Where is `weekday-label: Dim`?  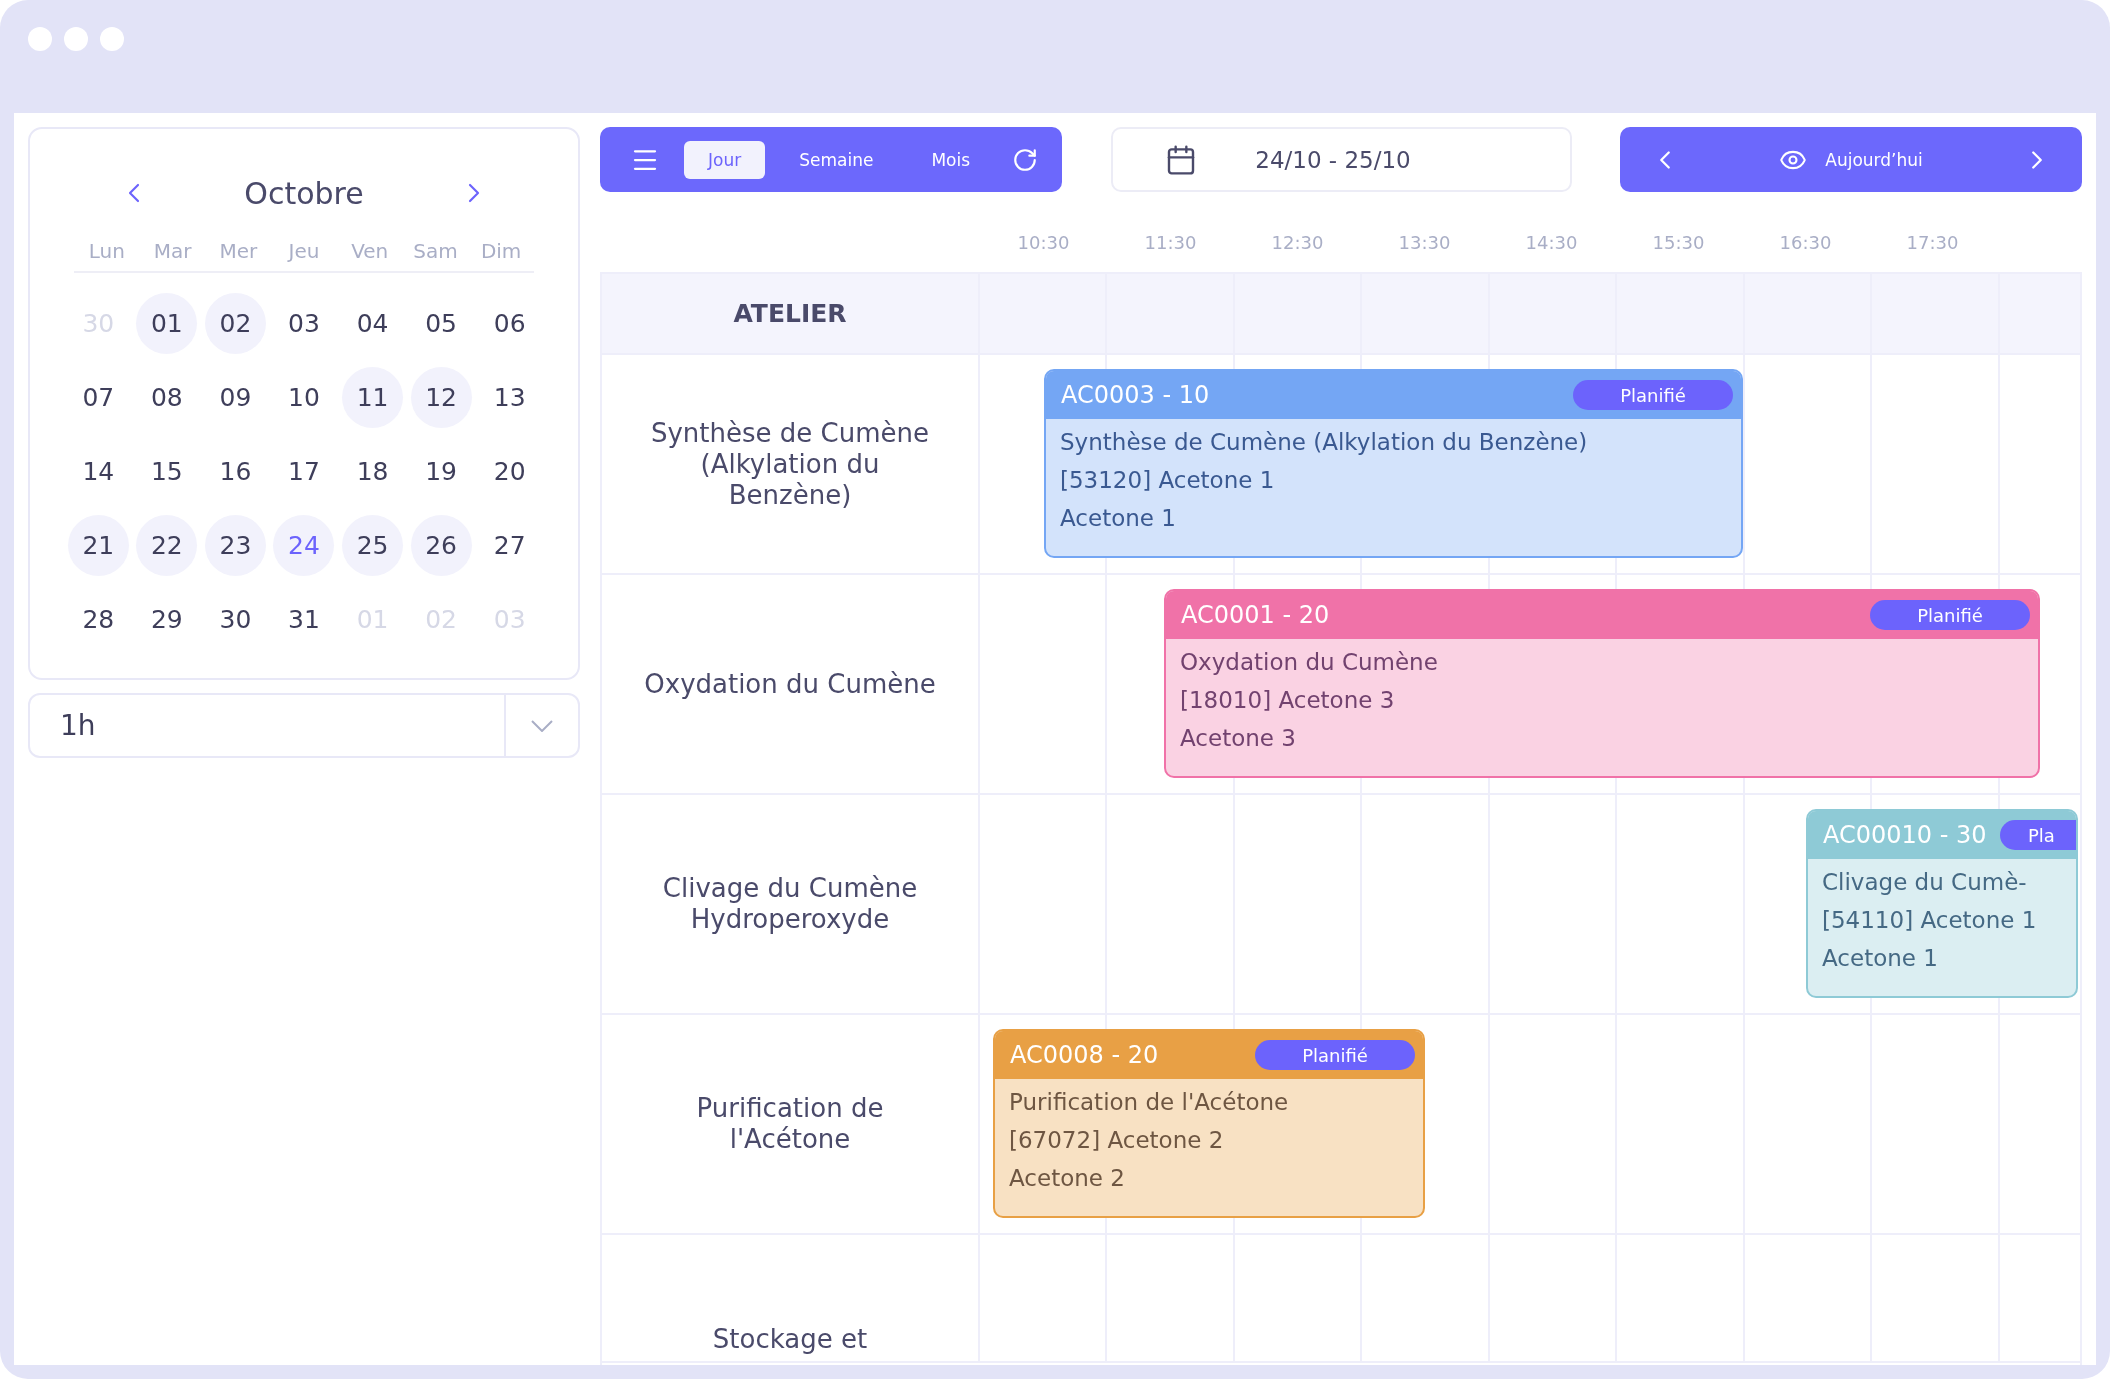
weekday-label: Dim is located at coordinates (501, 251).